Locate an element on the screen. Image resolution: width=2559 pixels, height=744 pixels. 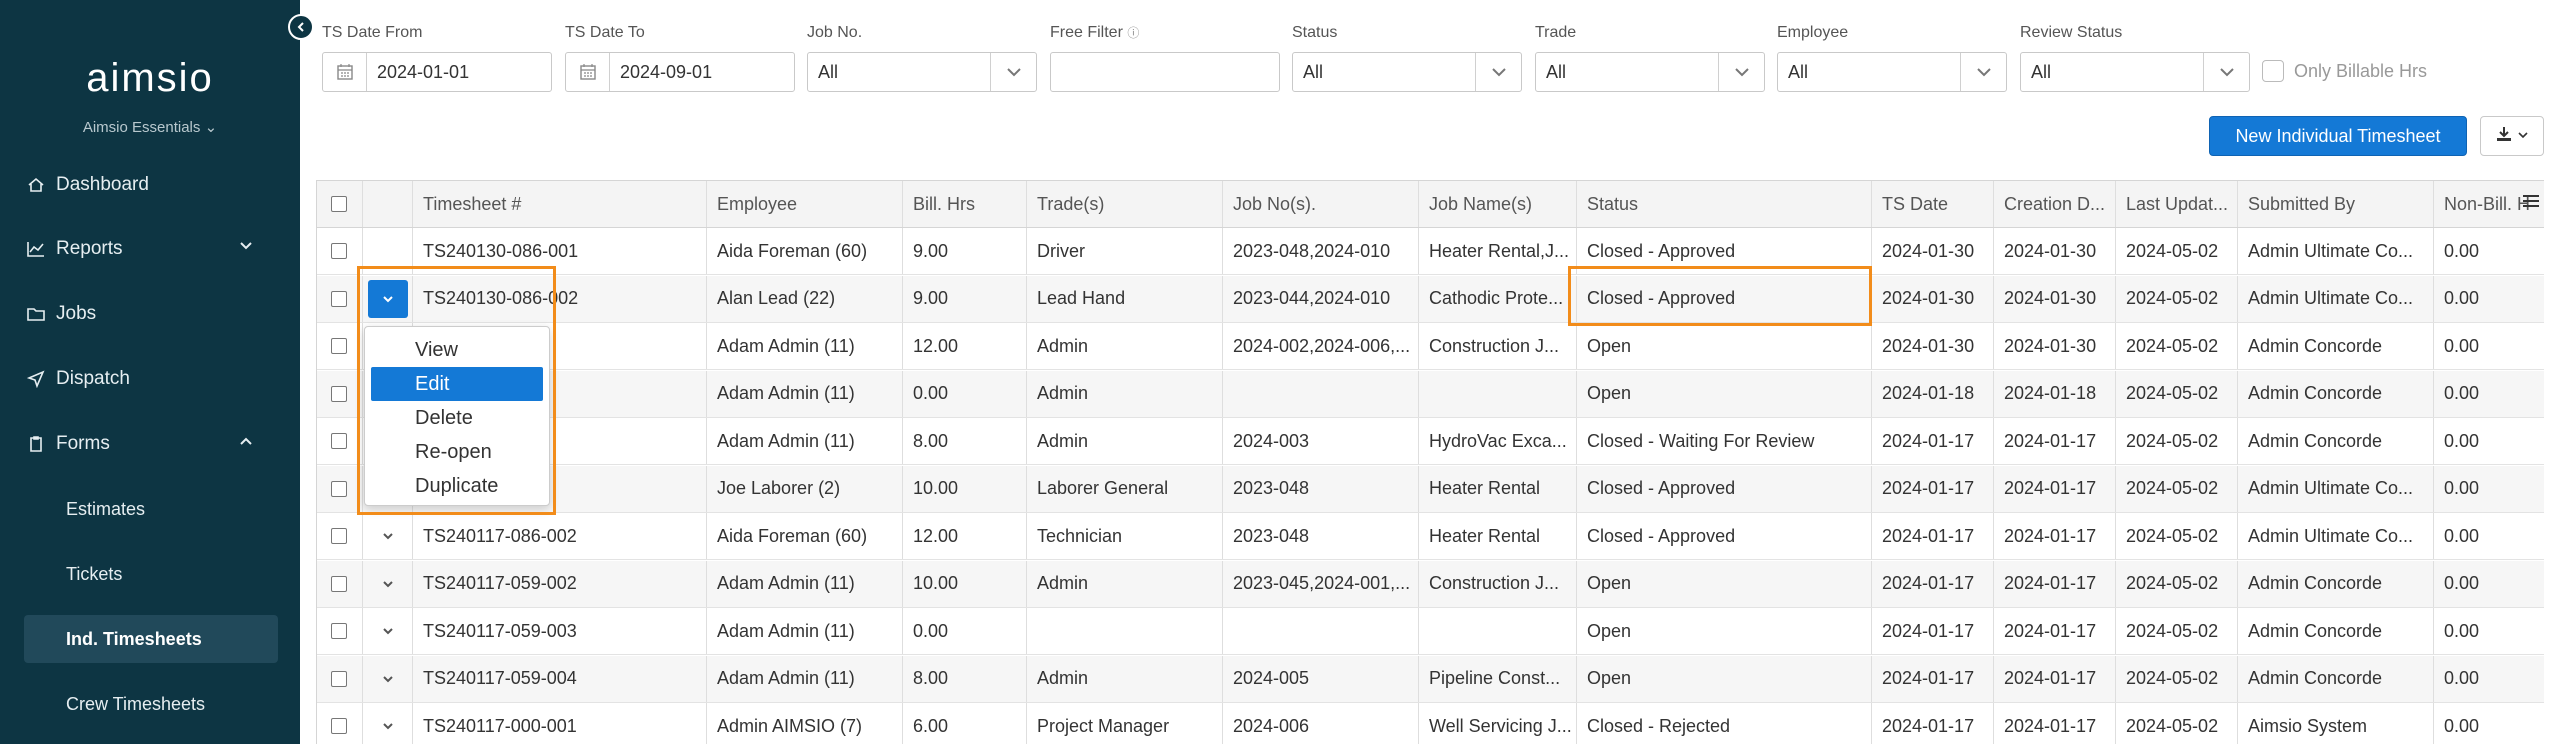
edition-selector: Aimsio Essentials ⌄ is located at coordinates (150, 127).